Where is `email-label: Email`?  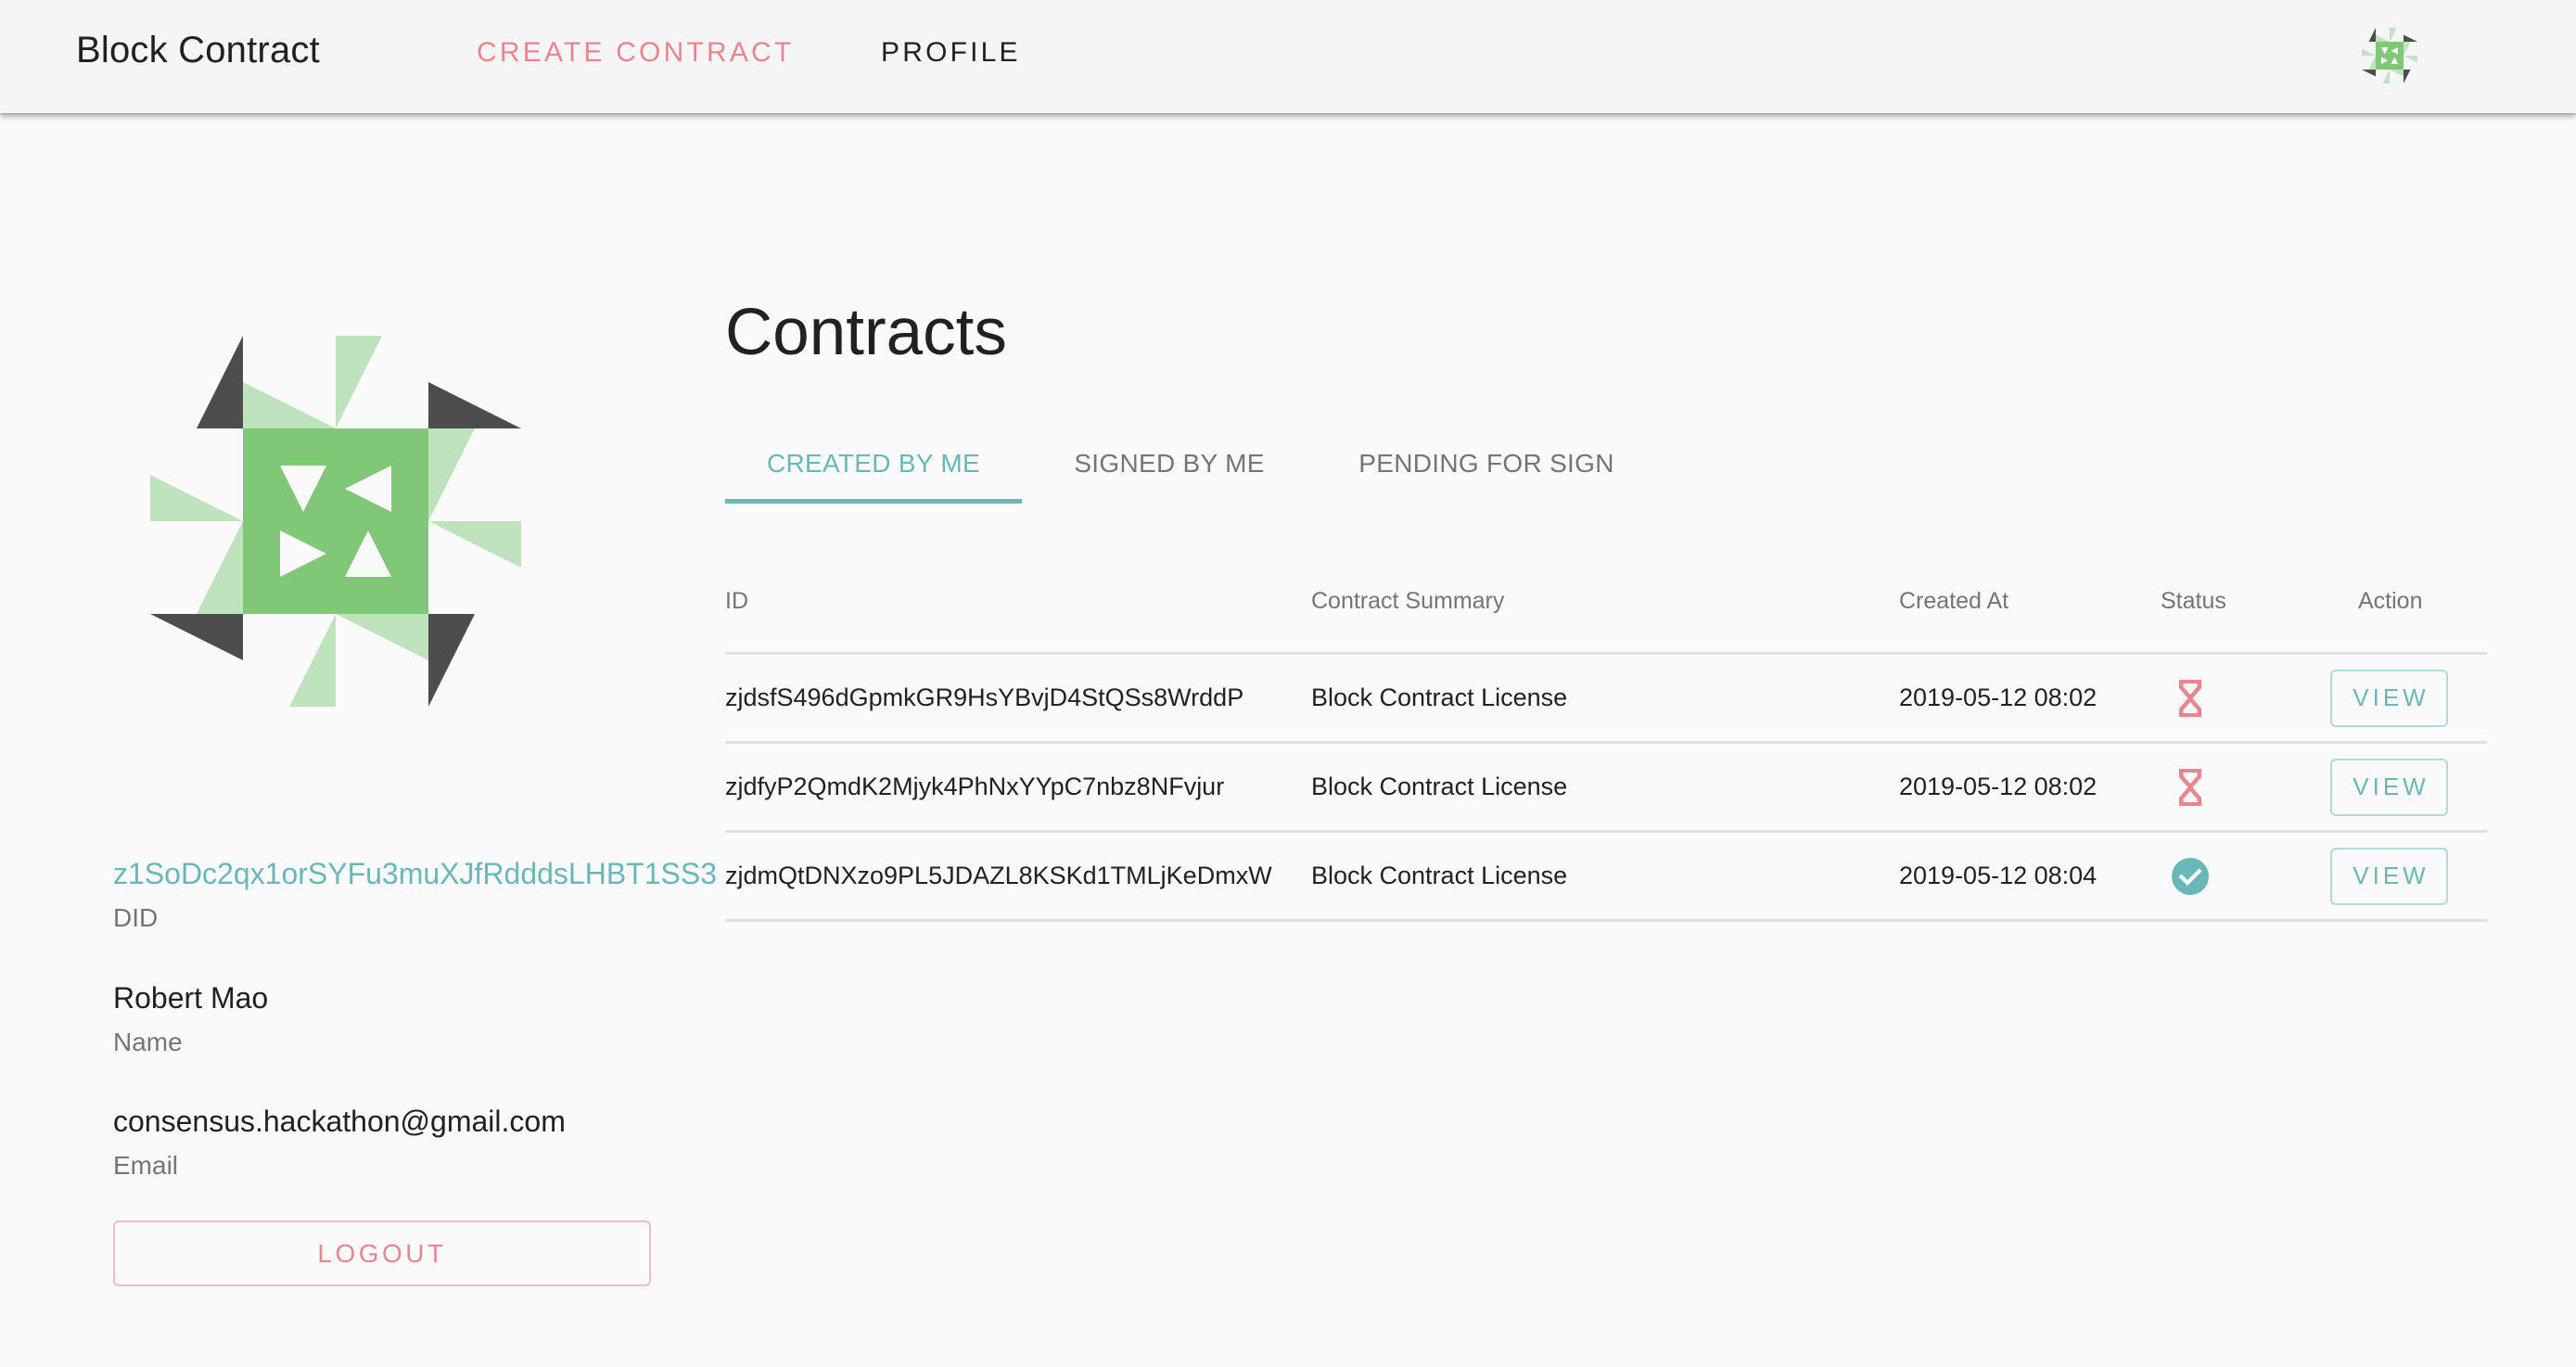 email-label: Email is located at coordinates (146, 1165).